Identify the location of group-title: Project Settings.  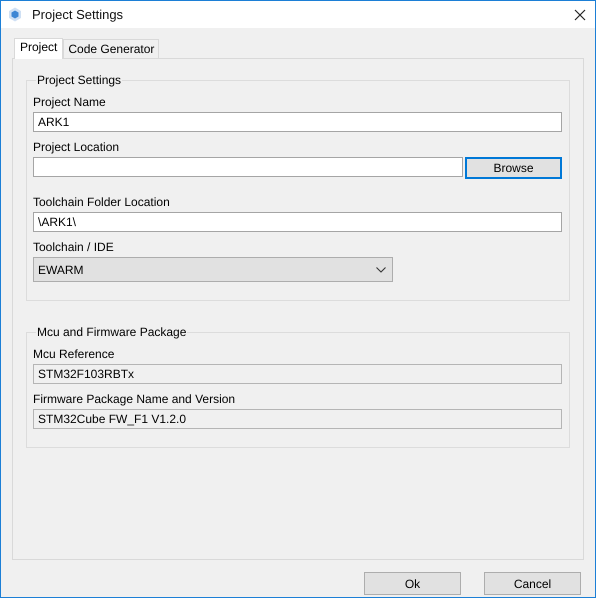
(79, 80).